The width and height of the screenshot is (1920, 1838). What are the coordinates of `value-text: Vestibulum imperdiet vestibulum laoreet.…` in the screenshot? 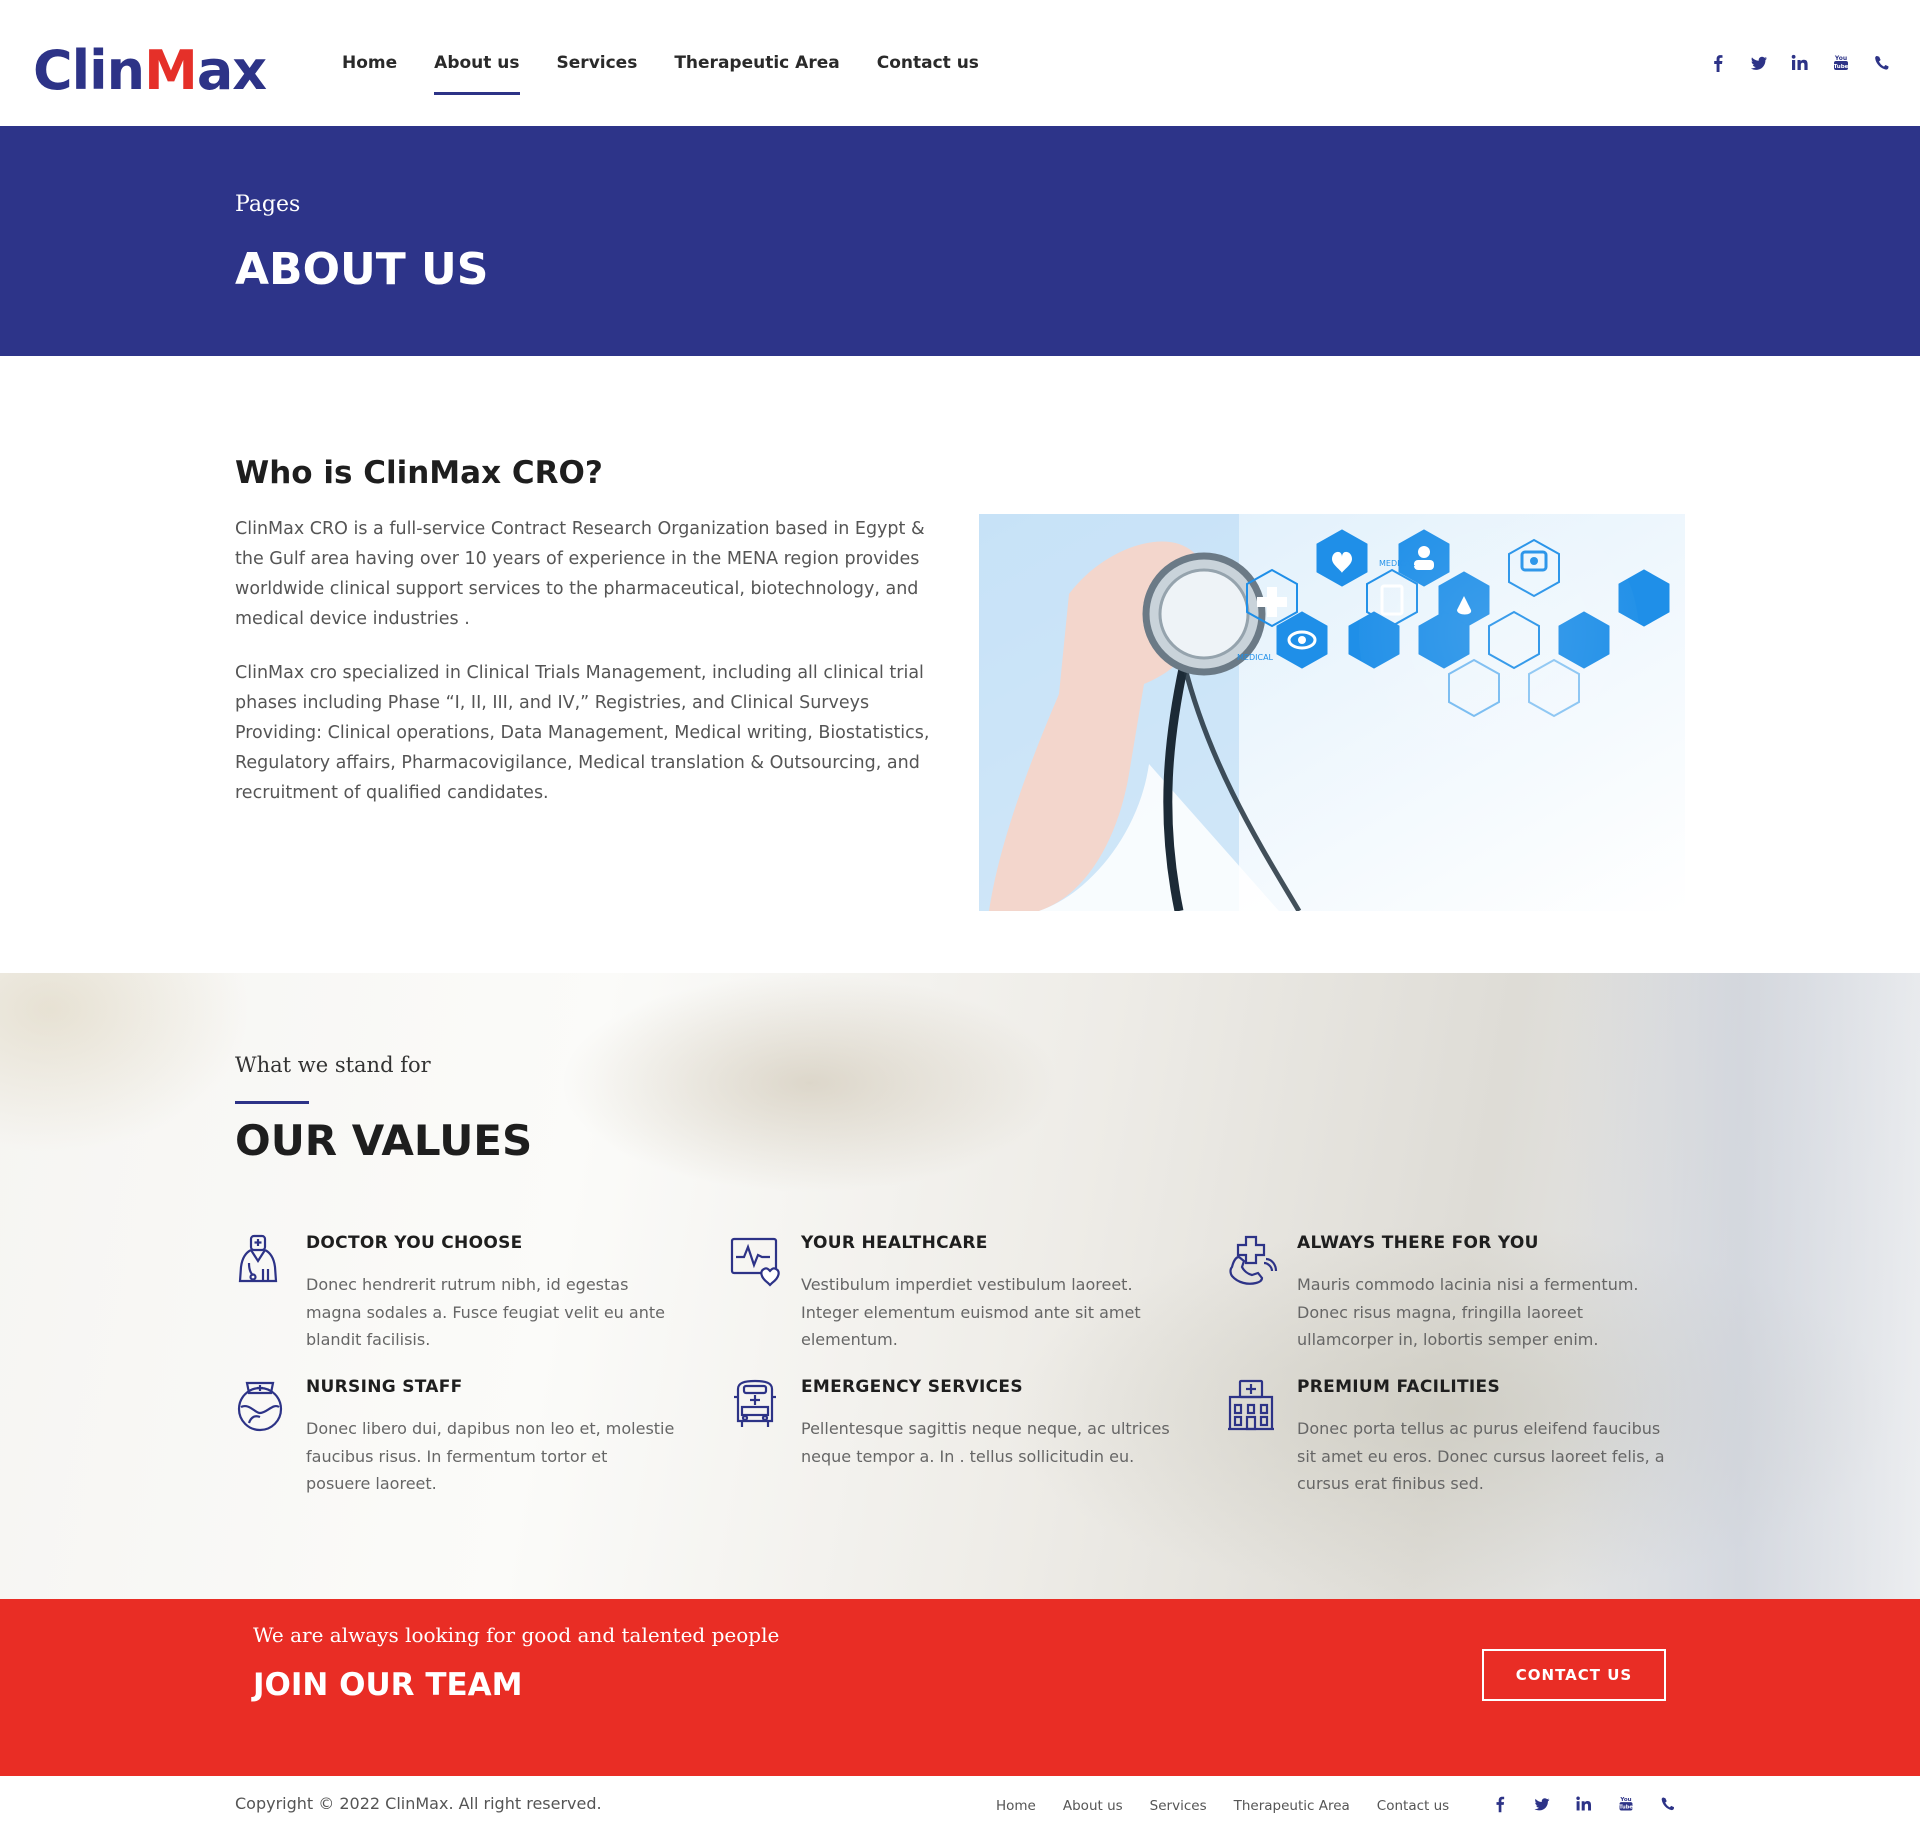 It's located at (971, 1312).